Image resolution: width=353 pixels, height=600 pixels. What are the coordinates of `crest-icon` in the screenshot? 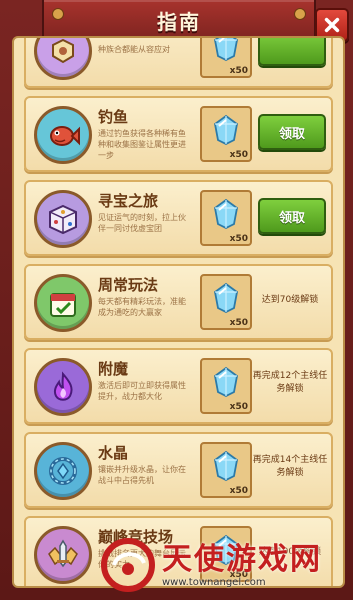 It's located at (63, 59).